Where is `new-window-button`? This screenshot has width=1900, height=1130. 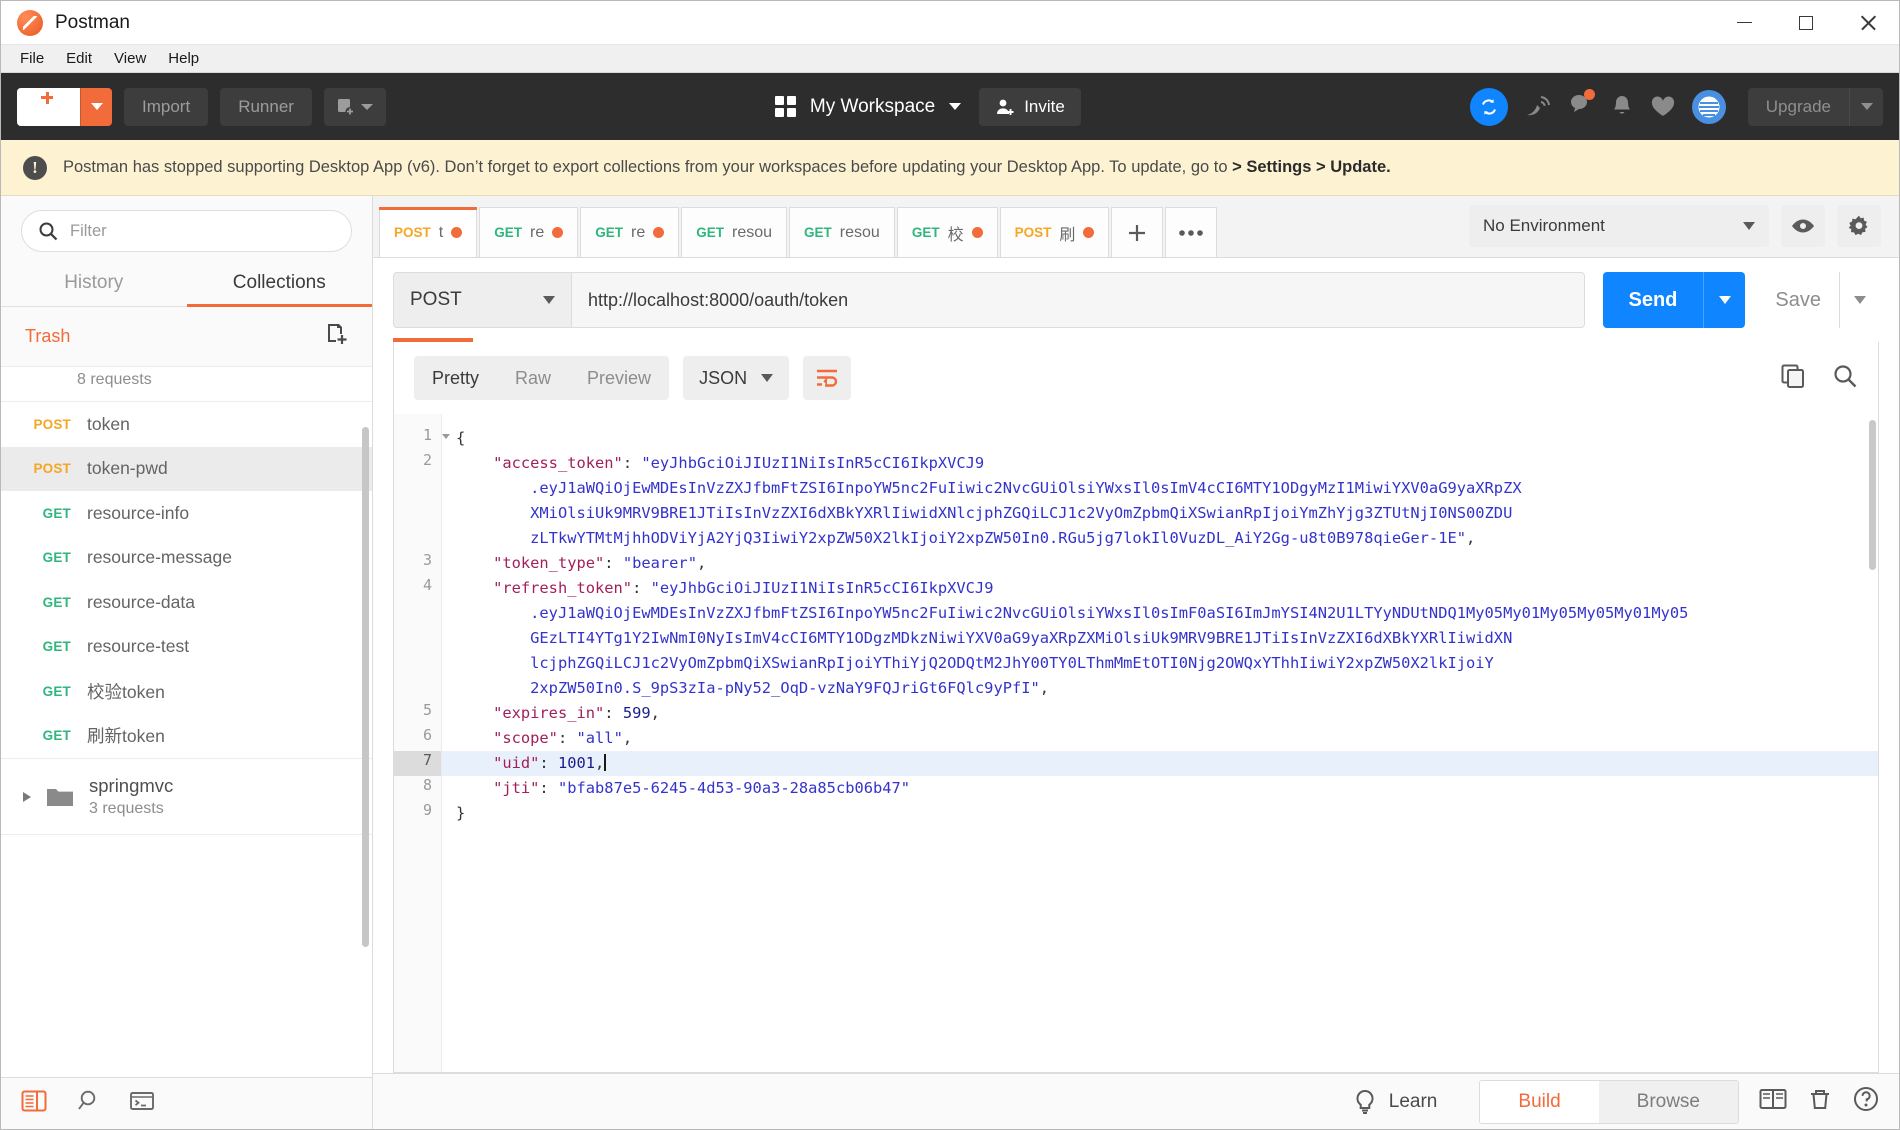 new-window-button is located at coordinates (354, 106).